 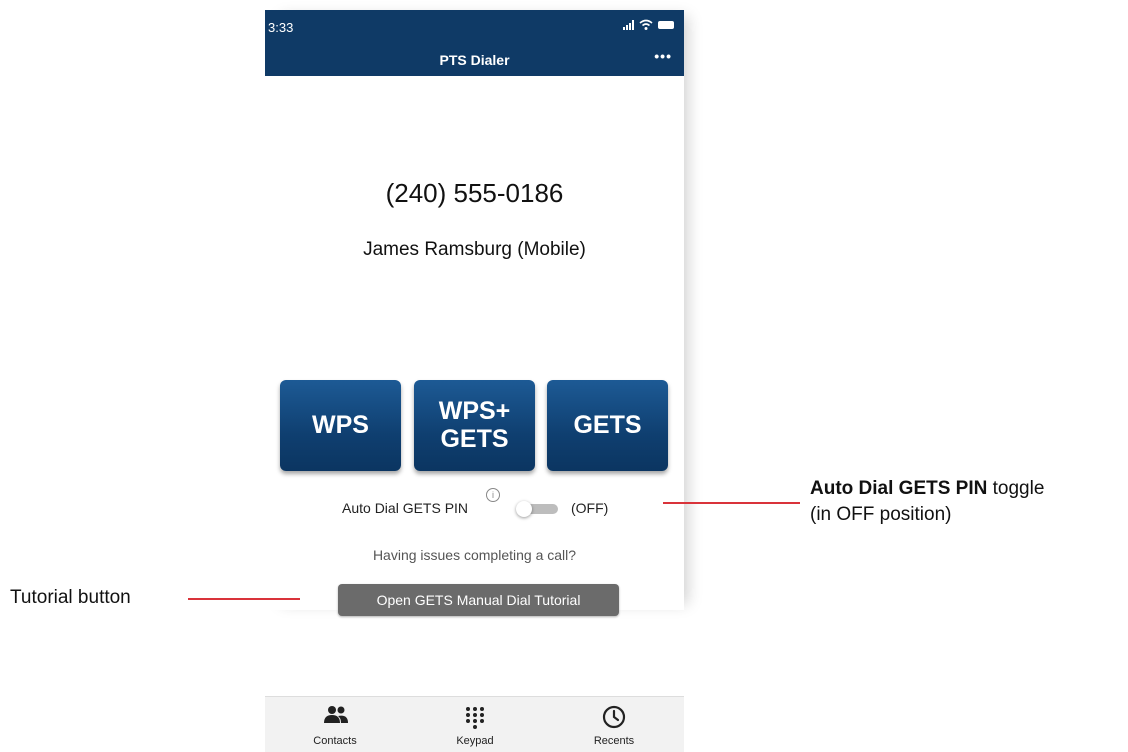 I want to click on wps-gets-label-line1: WPS+, so click(x=474, y=411).